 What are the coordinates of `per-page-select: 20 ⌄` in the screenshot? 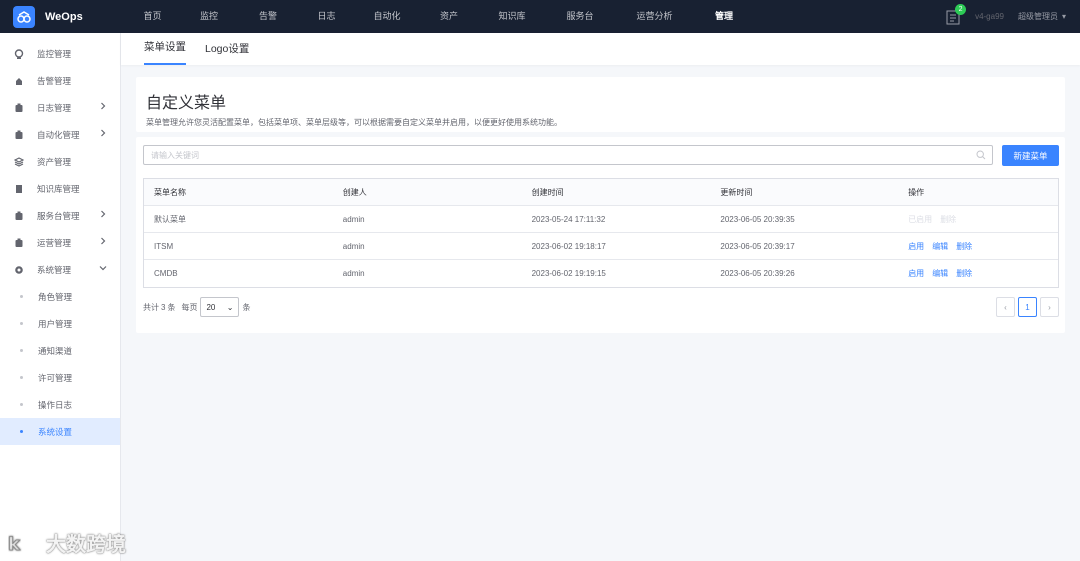 It's located at (220, 307).